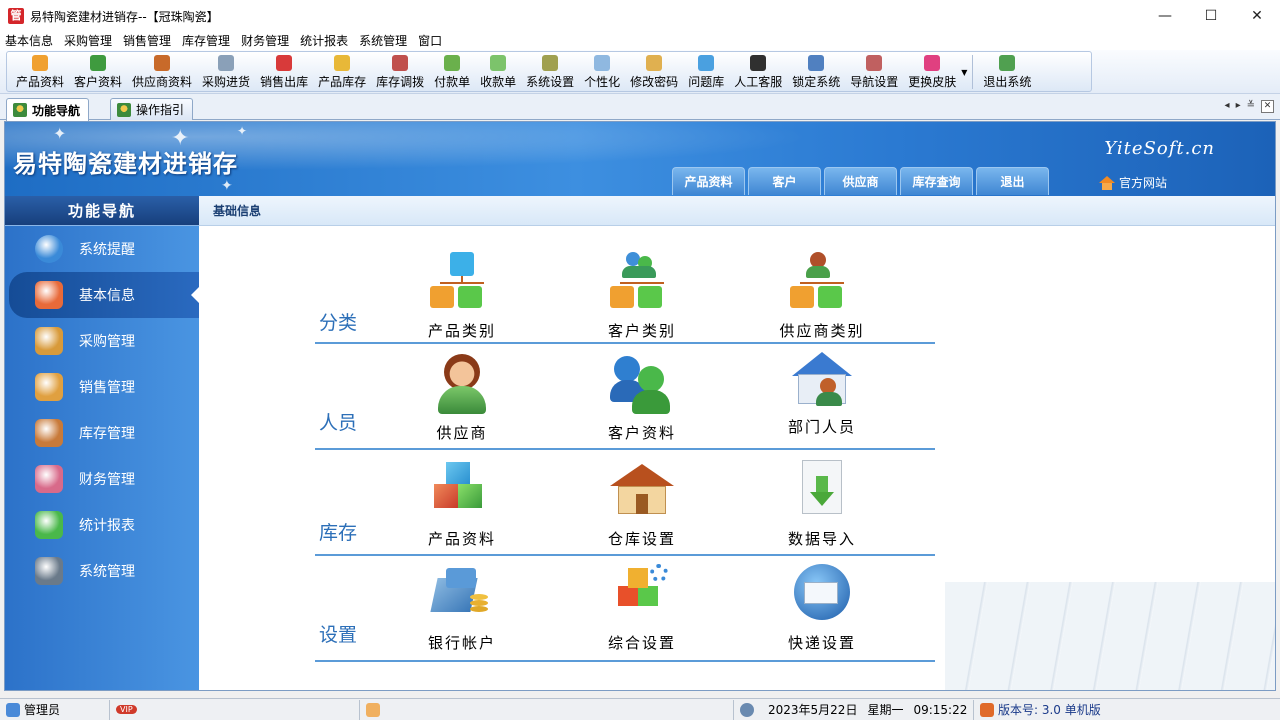 The image size is (1280, 720). What do you see at coordinates (124, 109) in the screenshot?
I see `tab-guide-icon` at bounding box center [124, 109].